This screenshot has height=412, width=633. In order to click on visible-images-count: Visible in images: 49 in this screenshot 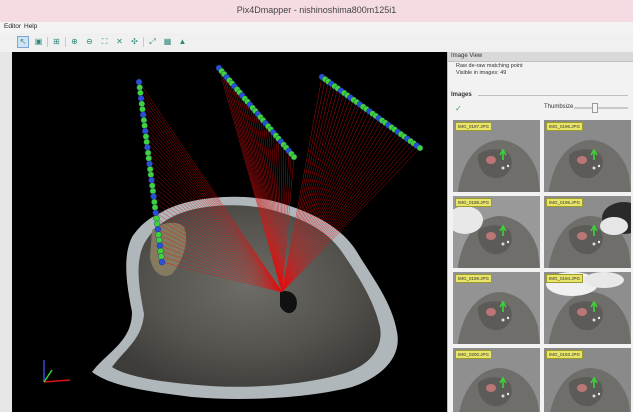, I will do `click(481, 73)`.